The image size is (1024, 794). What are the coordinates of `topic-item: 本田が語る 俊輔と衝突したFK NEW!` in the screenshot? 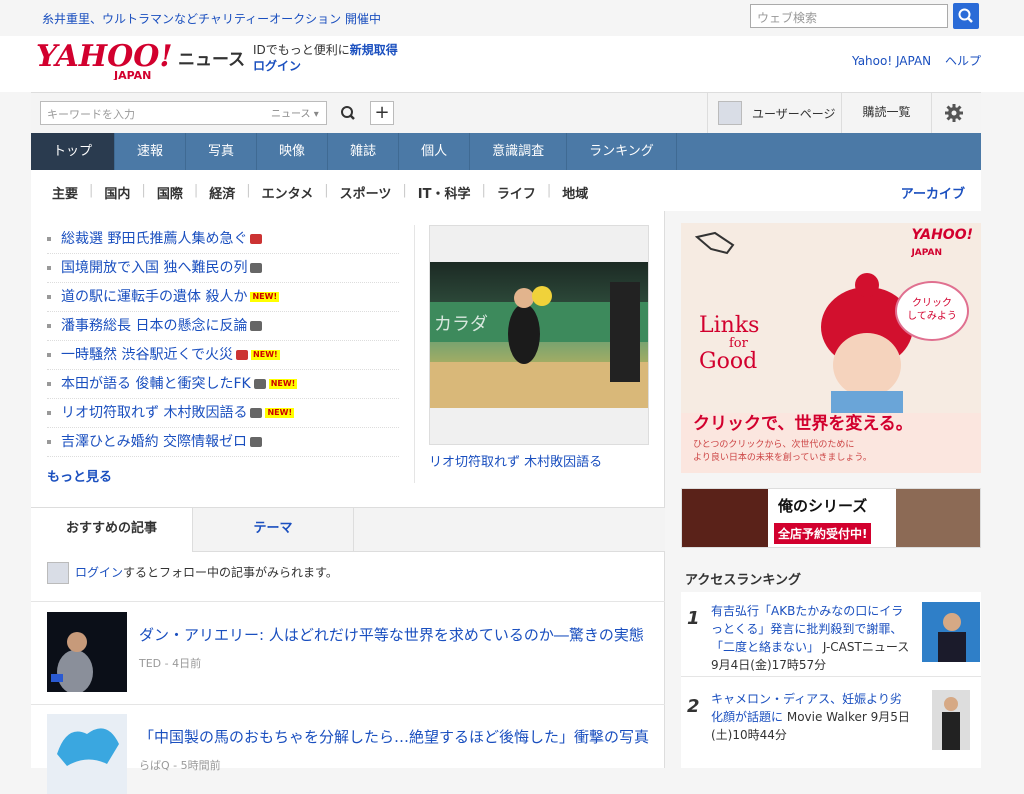 It's located at (223, 384).